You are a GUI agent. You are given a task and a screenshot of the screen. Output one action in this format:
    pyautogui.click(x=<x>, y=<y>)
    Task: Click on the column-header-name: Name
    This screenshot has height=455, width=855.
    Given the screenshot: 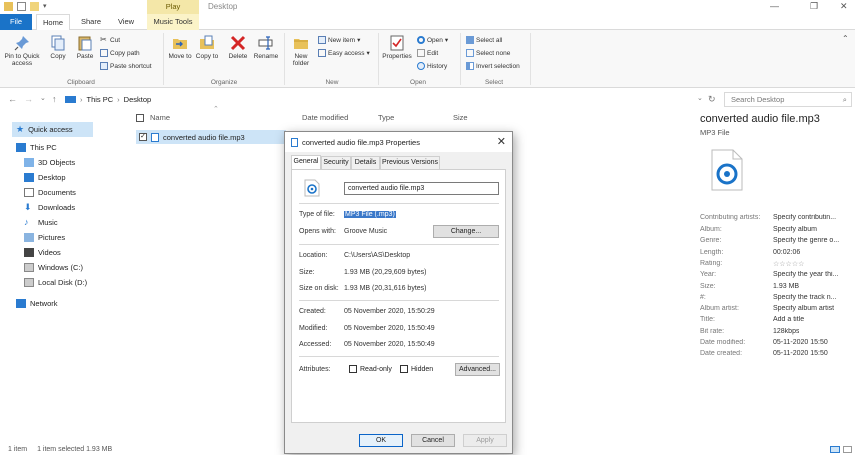 What is the action you would take?
    pyautogui.click(x=160, y=117)
    